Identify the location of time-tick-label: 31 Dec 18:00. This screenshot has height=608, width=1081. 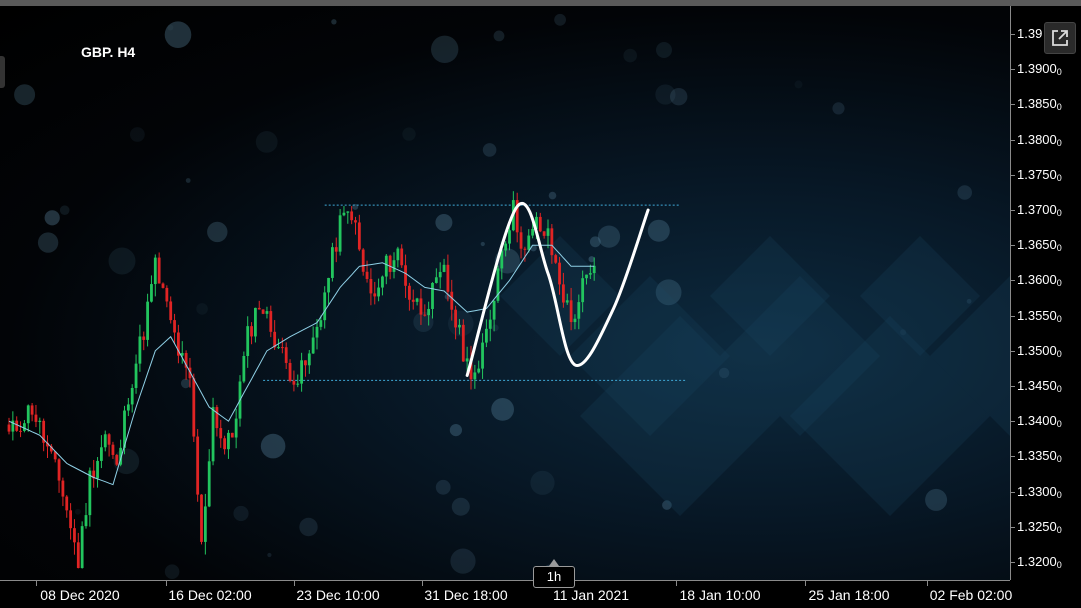
(466, 595).